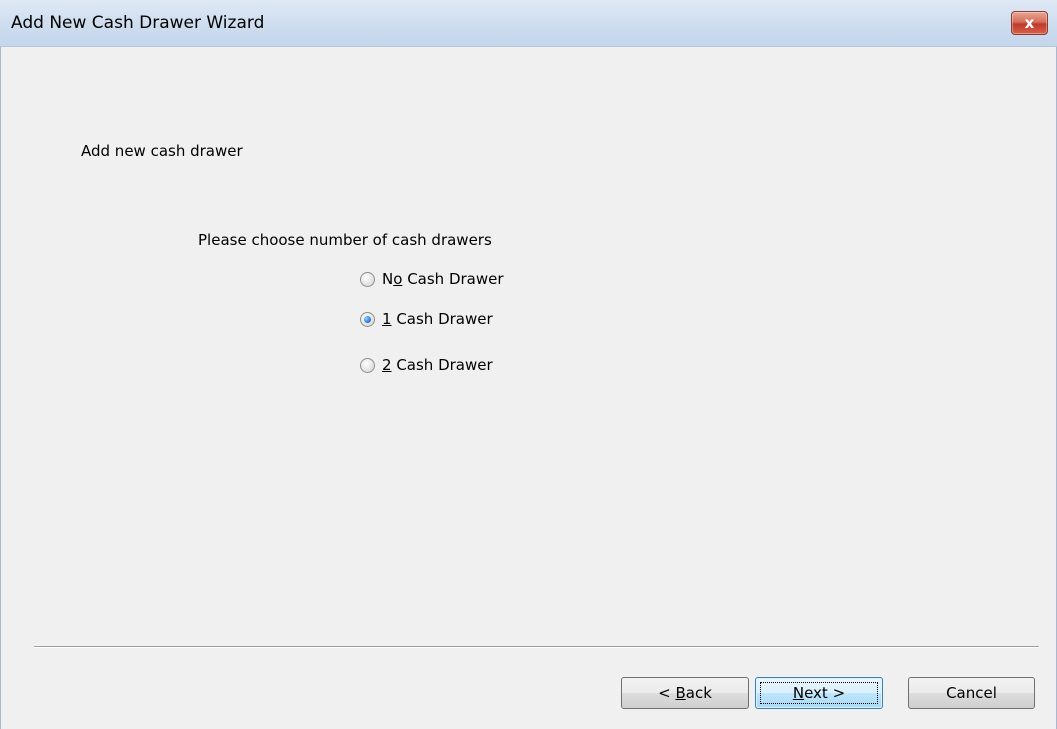 This screenshot has width=1057, height=729. I want to click on close-button: x, so click(1029, 23).